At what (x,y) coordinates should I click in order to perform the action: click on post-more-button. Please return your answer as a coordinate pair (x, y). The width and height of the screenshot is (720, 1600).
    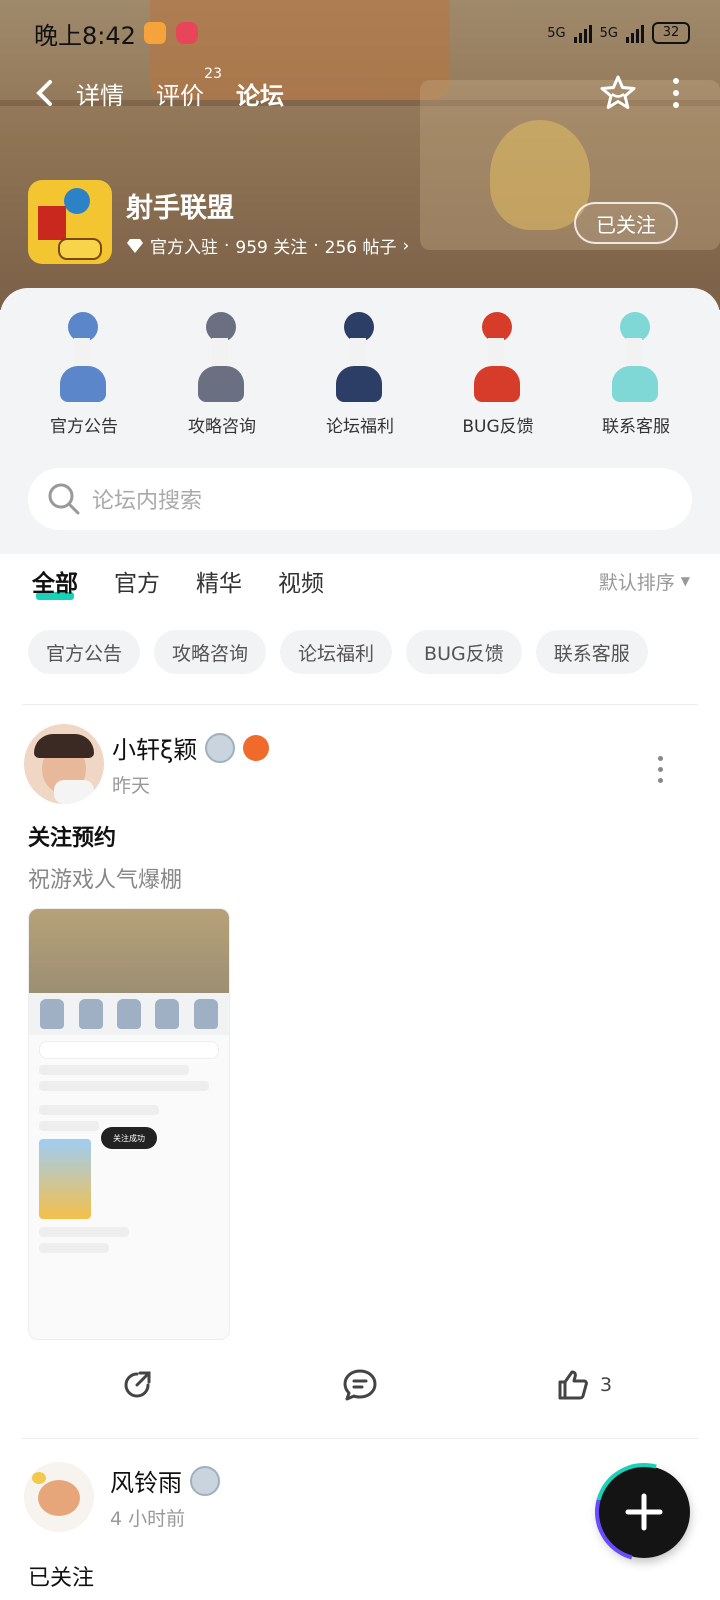
    Looking at the image, I should click on (661, 769).